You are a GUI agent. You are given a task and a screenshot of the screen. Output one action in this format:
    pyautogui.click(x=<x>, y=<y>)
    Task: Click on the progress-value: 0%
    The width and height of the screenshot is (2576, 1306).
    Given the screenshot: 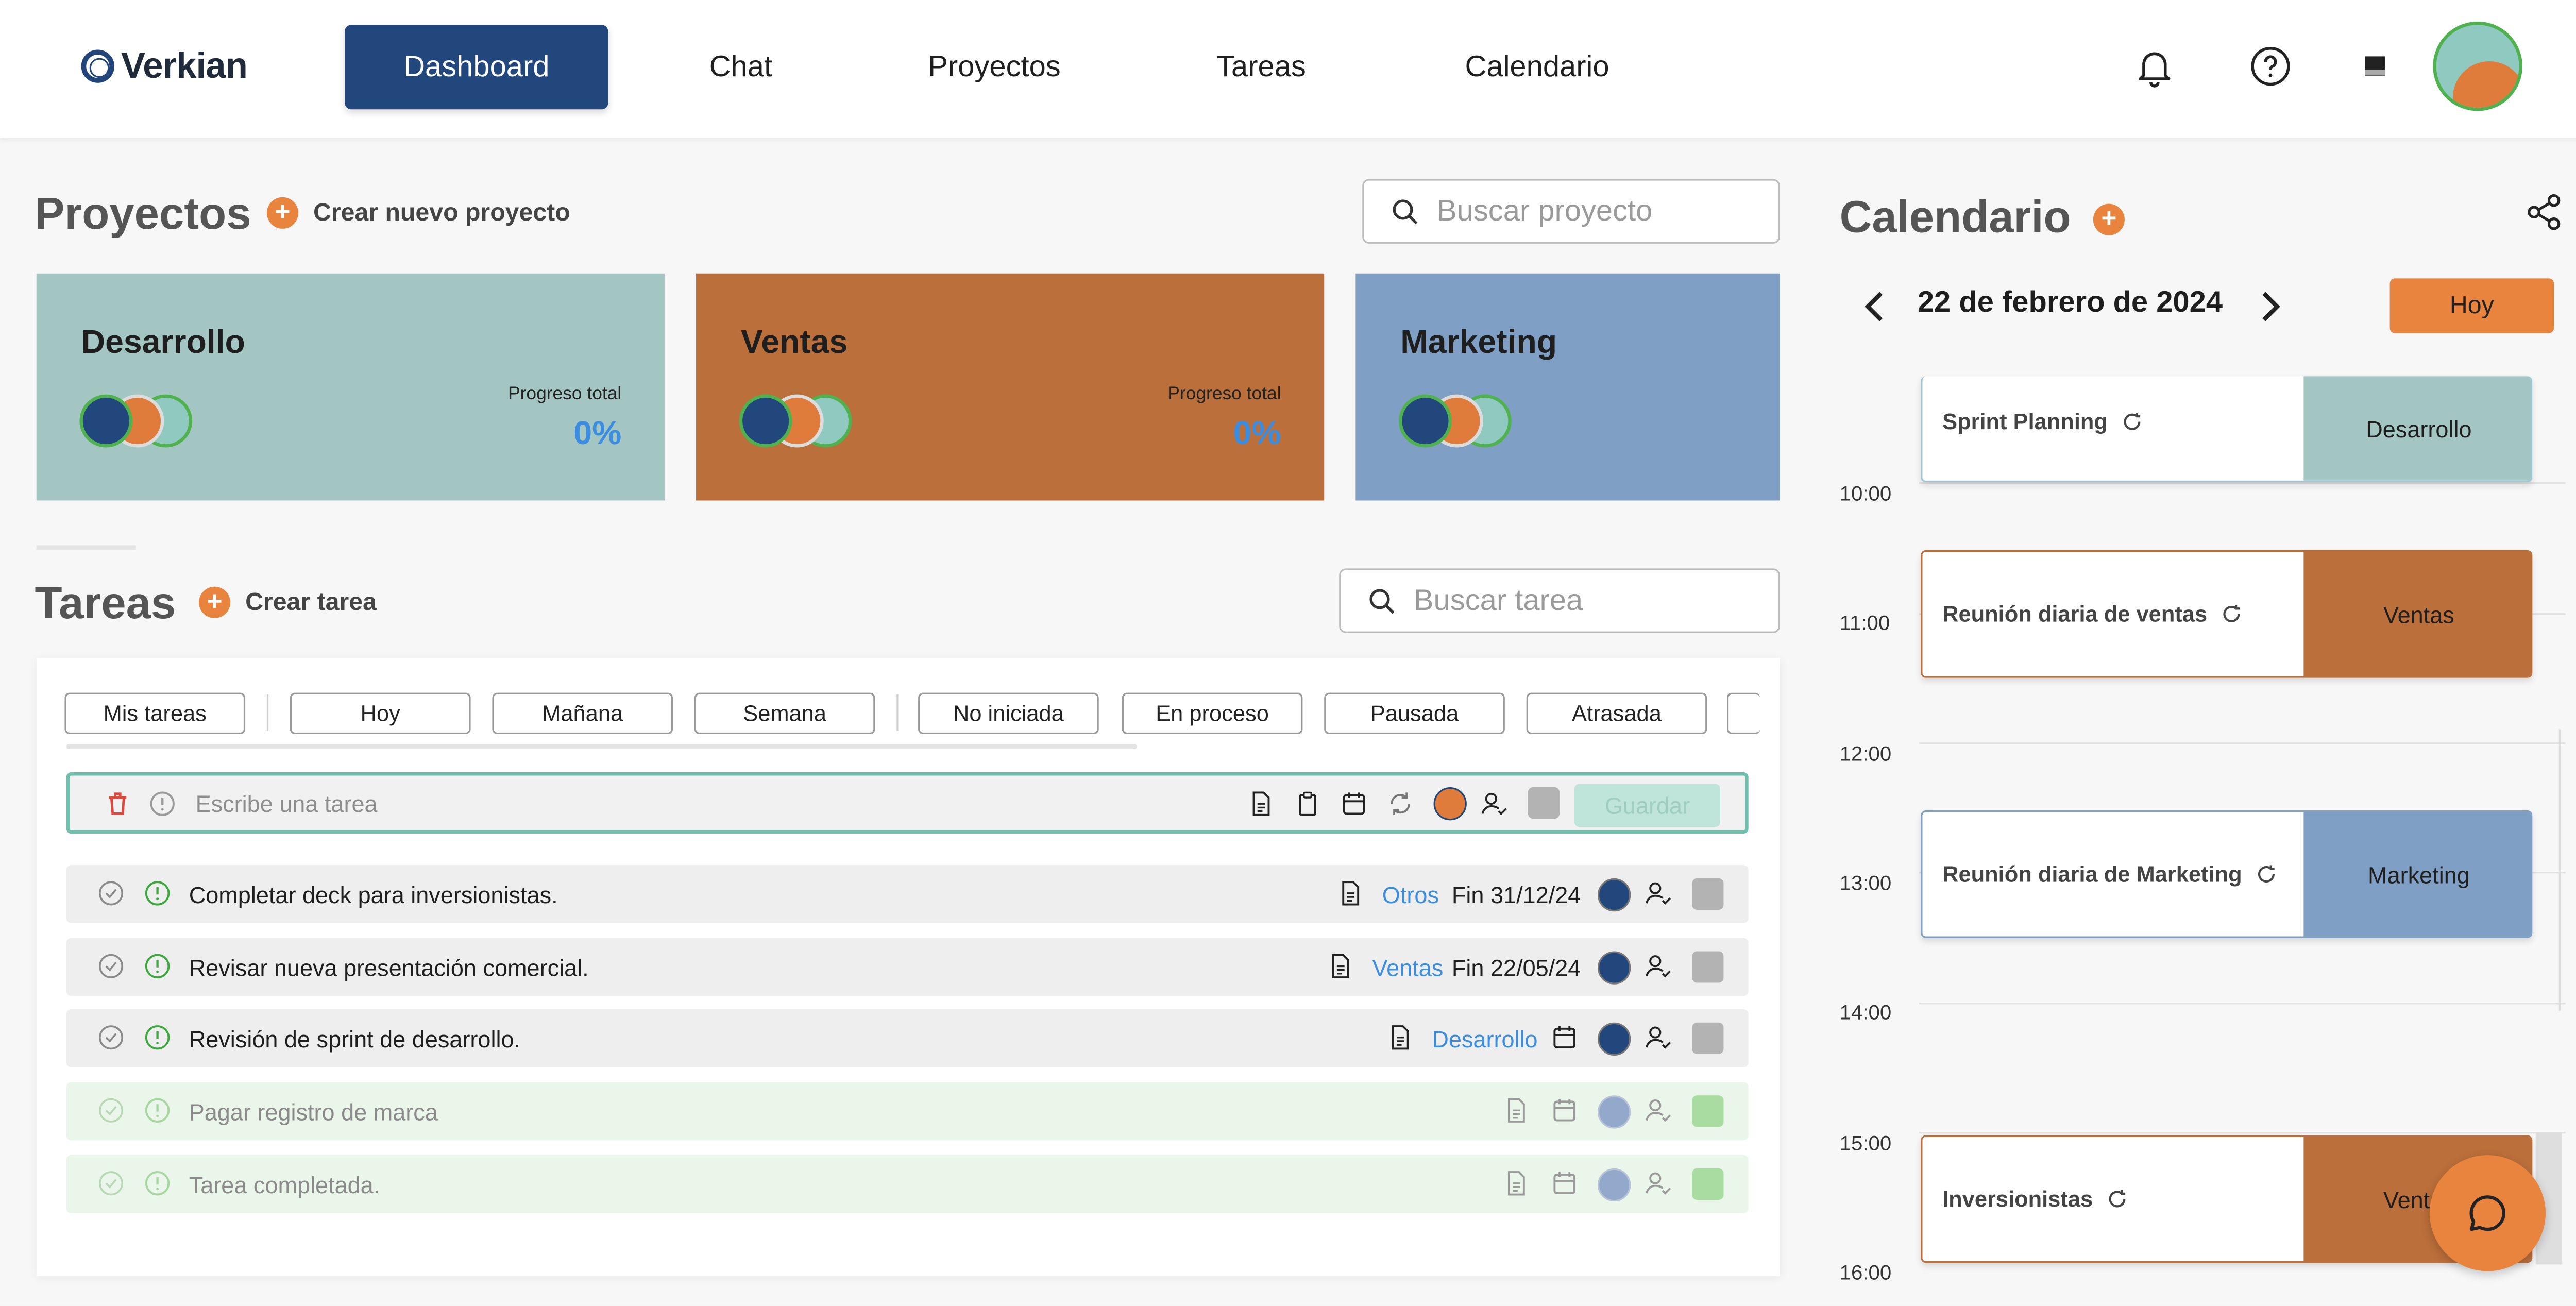 What is the action you would take?
    pyautogui.click(x=597, y=434)
    